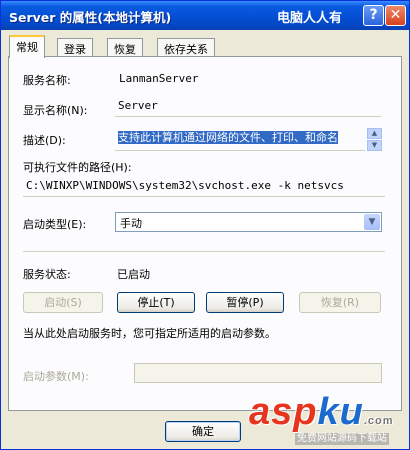  Describe the element at coordinates (56, 376) in the screenshot. I see `params-label: 启动参数(M):` at that location.